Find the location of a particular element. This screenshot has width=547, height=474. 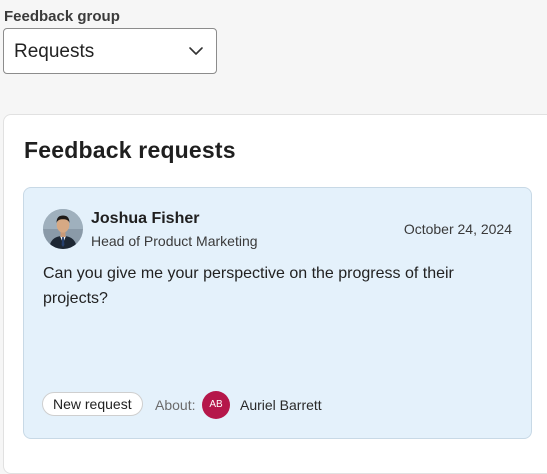

sender-name: Joshua Fisher is located at coordinates (145, 218).